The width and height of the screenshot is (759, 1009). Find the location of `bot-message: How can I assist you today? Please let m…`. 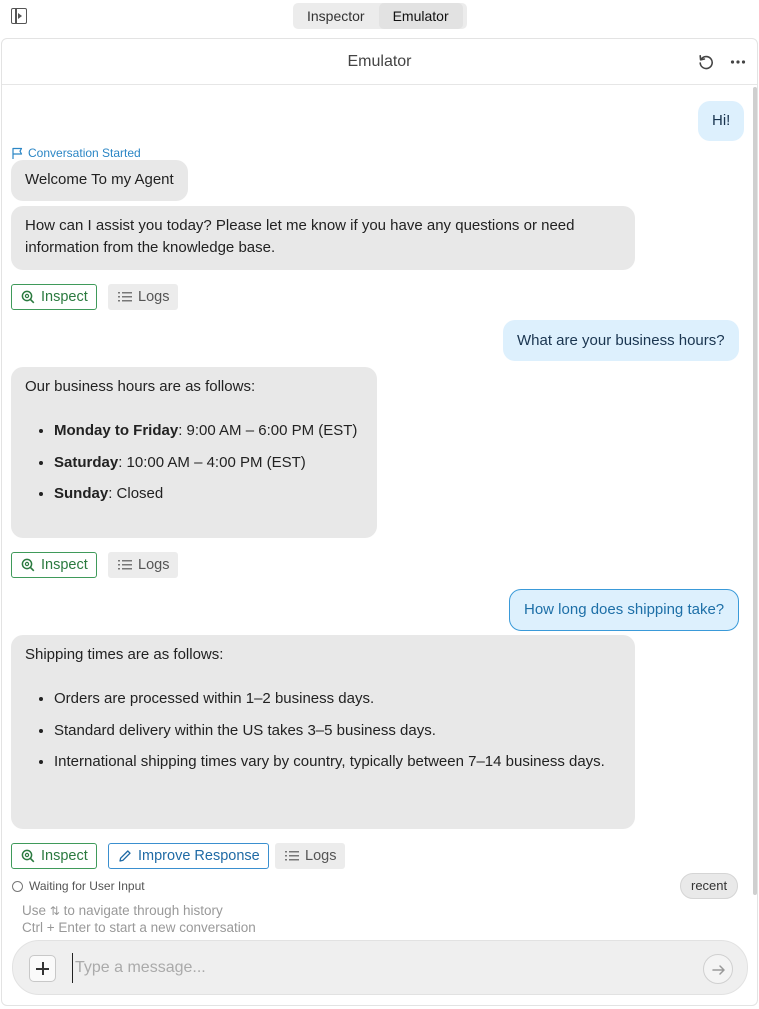

bot-message: How can I assist you today? Please let m… is located at coordinates (323, 238).